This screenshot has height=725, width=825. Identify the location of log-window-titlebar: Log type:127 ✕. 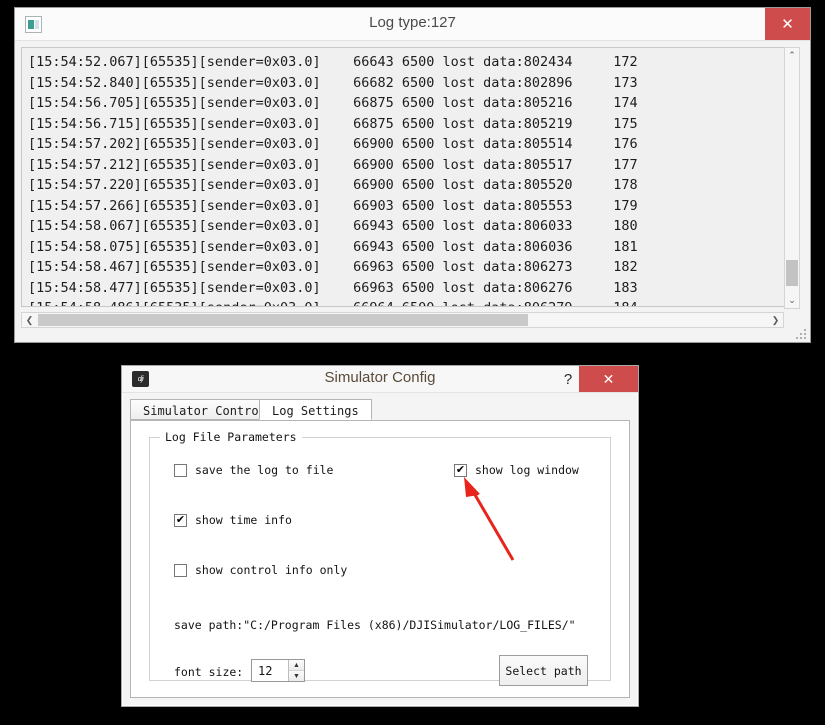
(412, 24).